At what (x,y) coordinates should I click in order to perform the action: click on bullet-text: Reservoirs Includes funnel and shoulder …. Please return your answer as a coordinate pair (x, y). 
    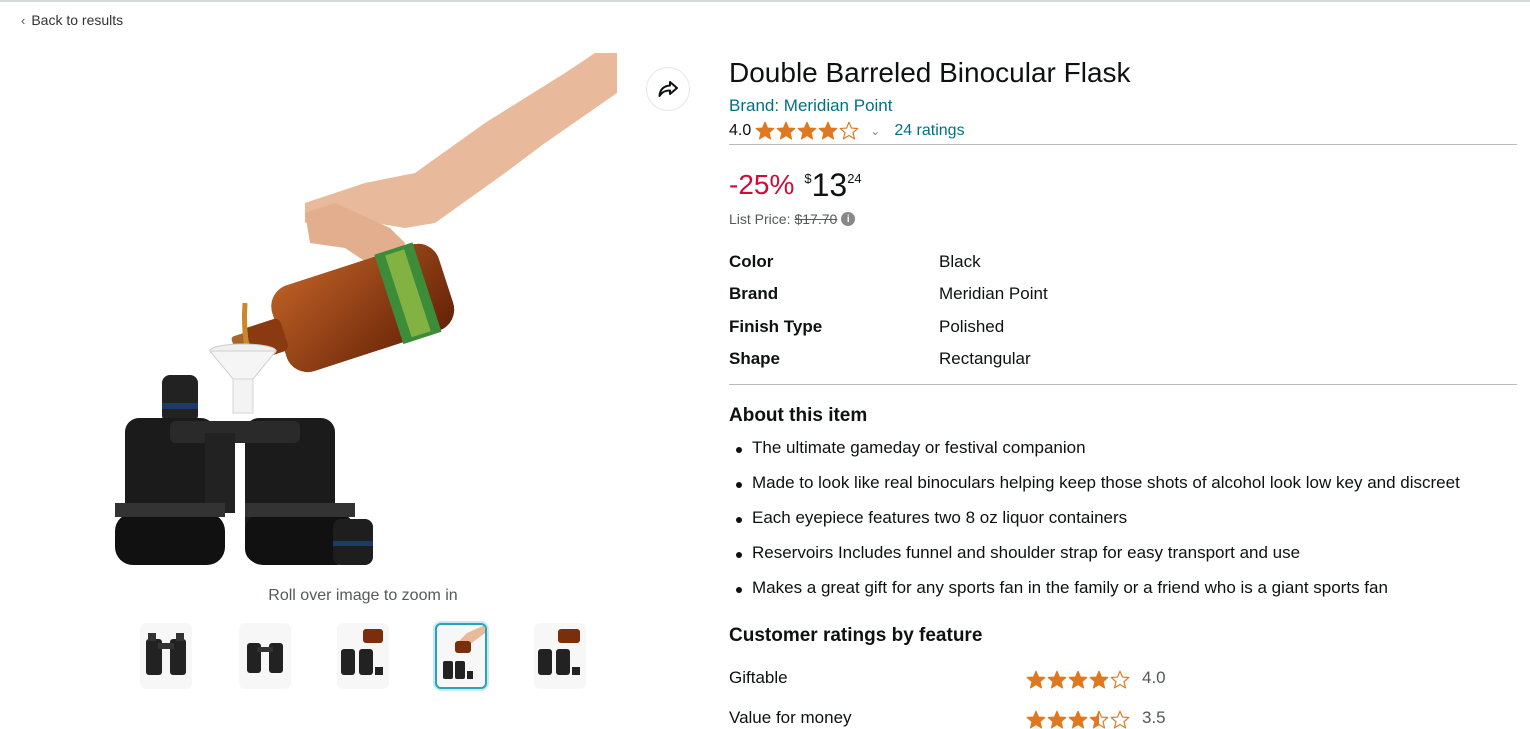
    Looking at the image, I should click on (1026, 552).